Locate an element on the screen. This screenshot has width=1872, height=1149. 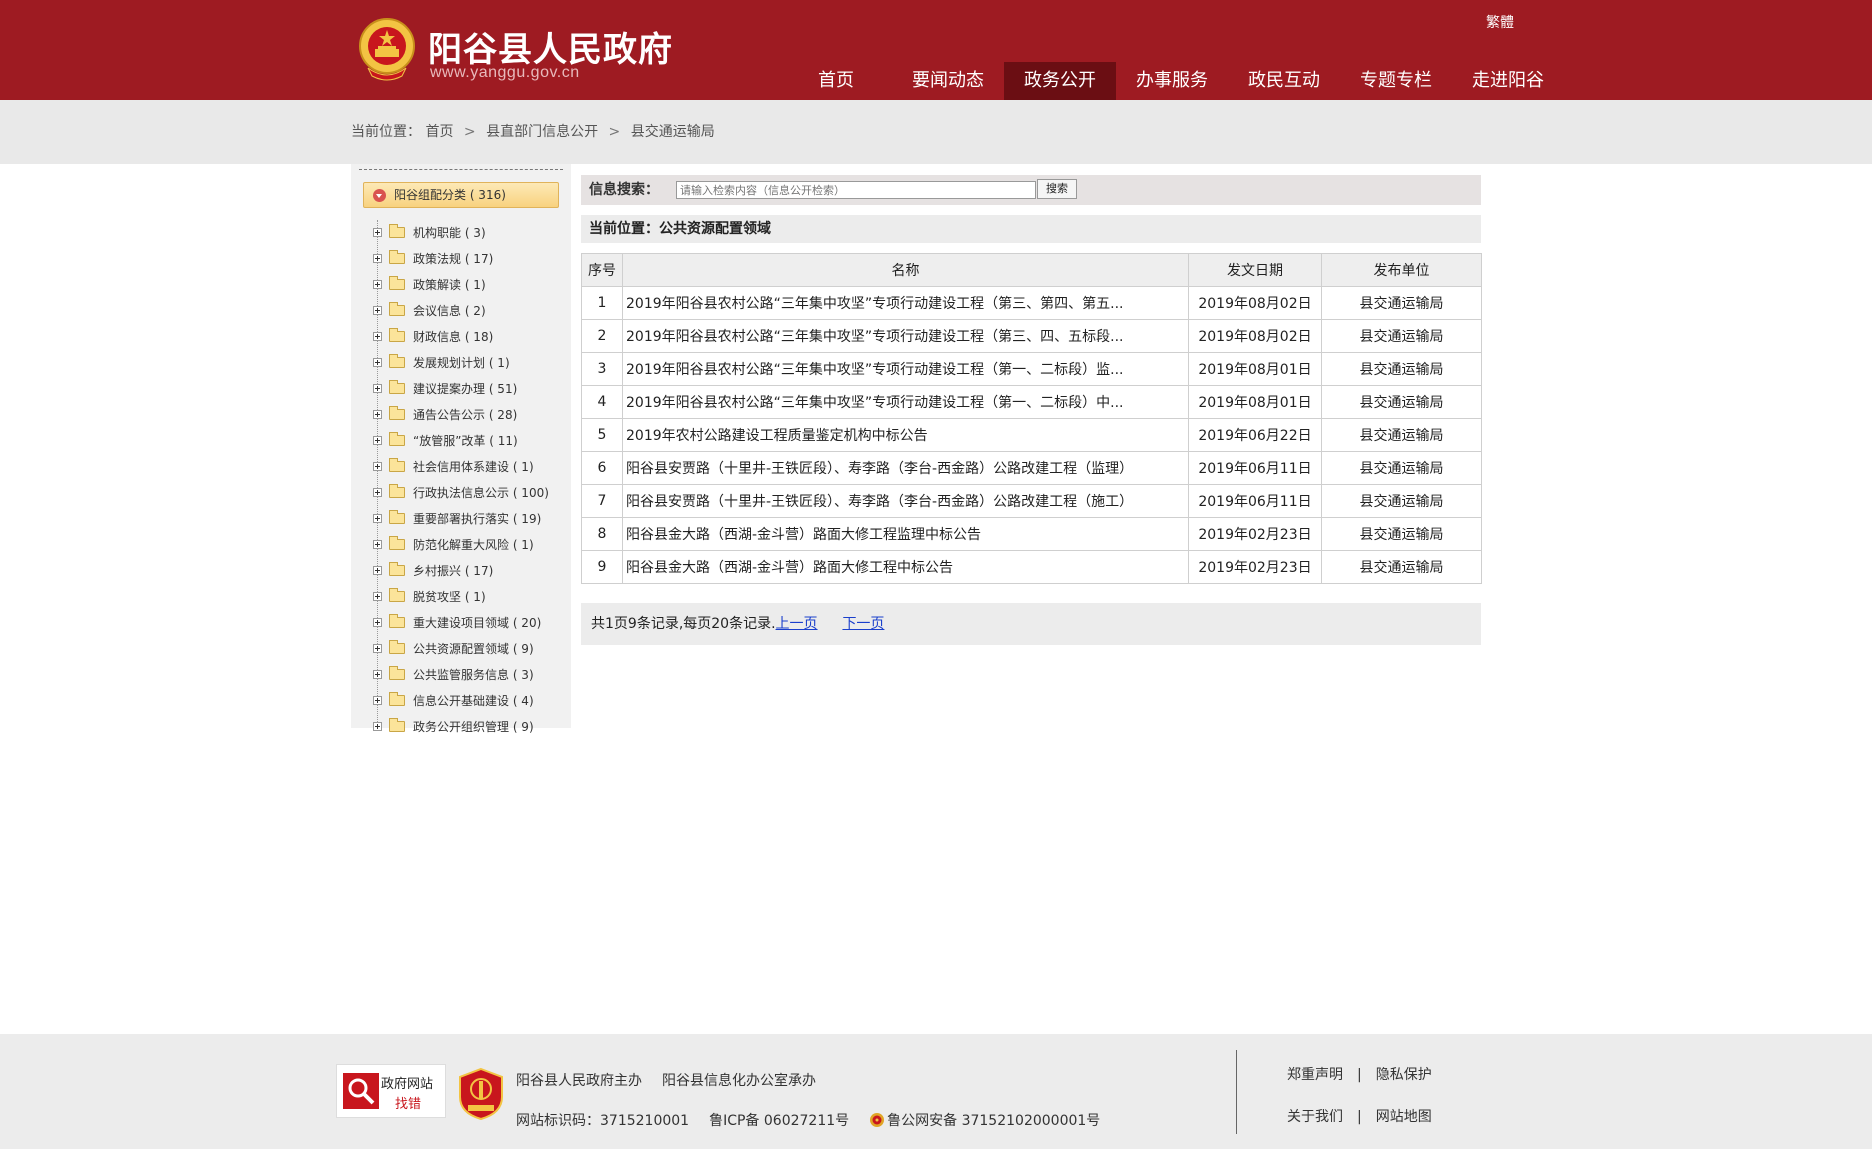
tree-item: 公共监管服务信息 ( 3) is located at coordinates (468, 675).